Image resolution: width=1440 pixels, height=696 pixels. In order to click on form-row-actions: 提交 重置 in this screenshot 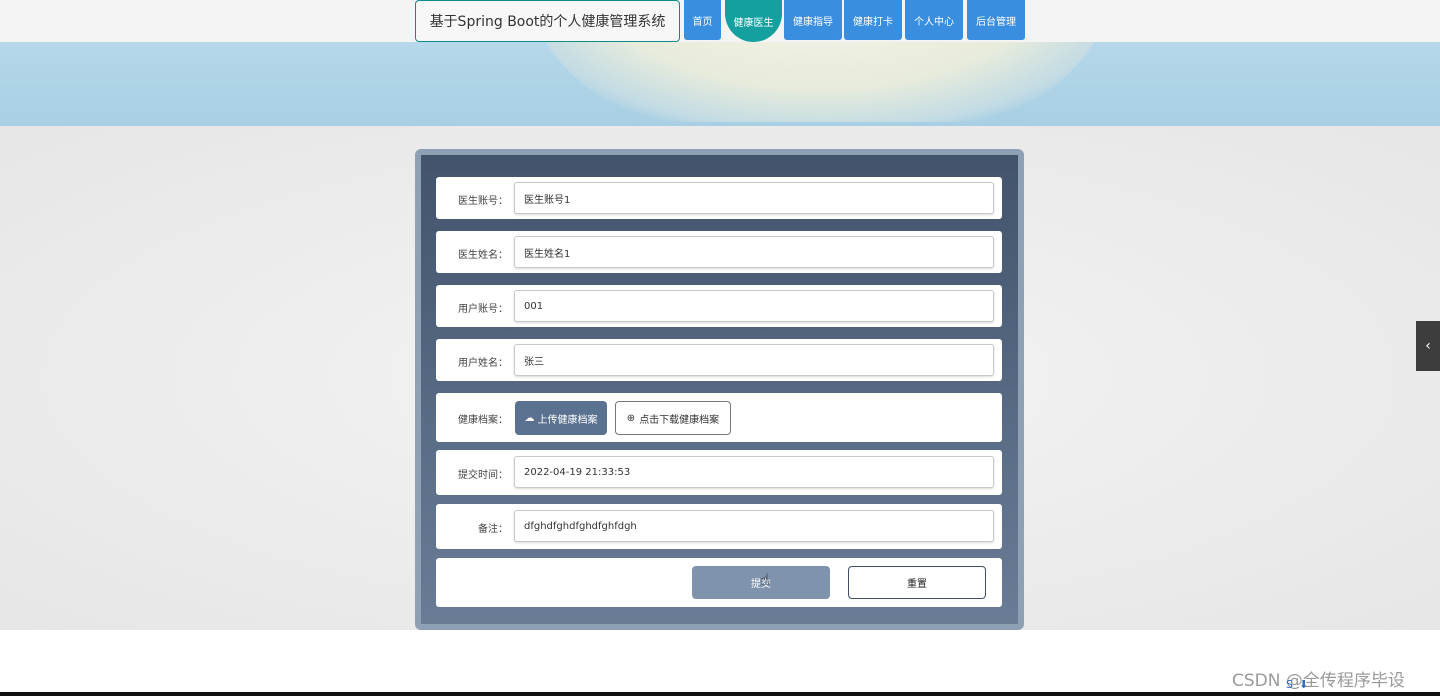, I will do `click(719, 582)`.